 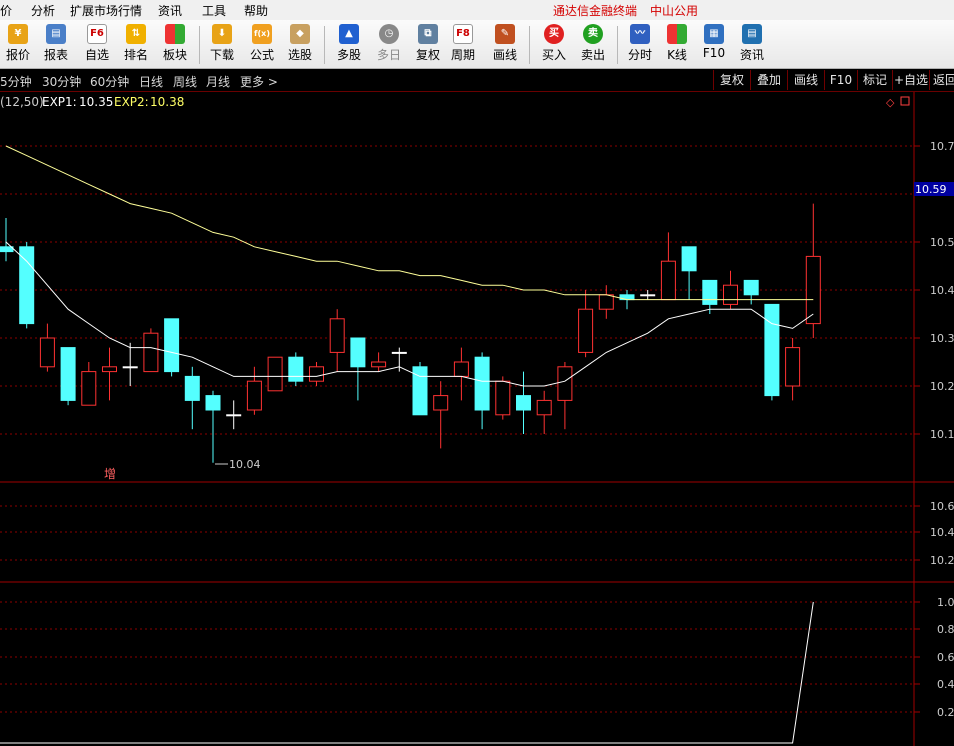 What do you see at coordinates (151, 81) in the screenshot?
I see `period-daily: 日线` at bounding box center [151, 81].